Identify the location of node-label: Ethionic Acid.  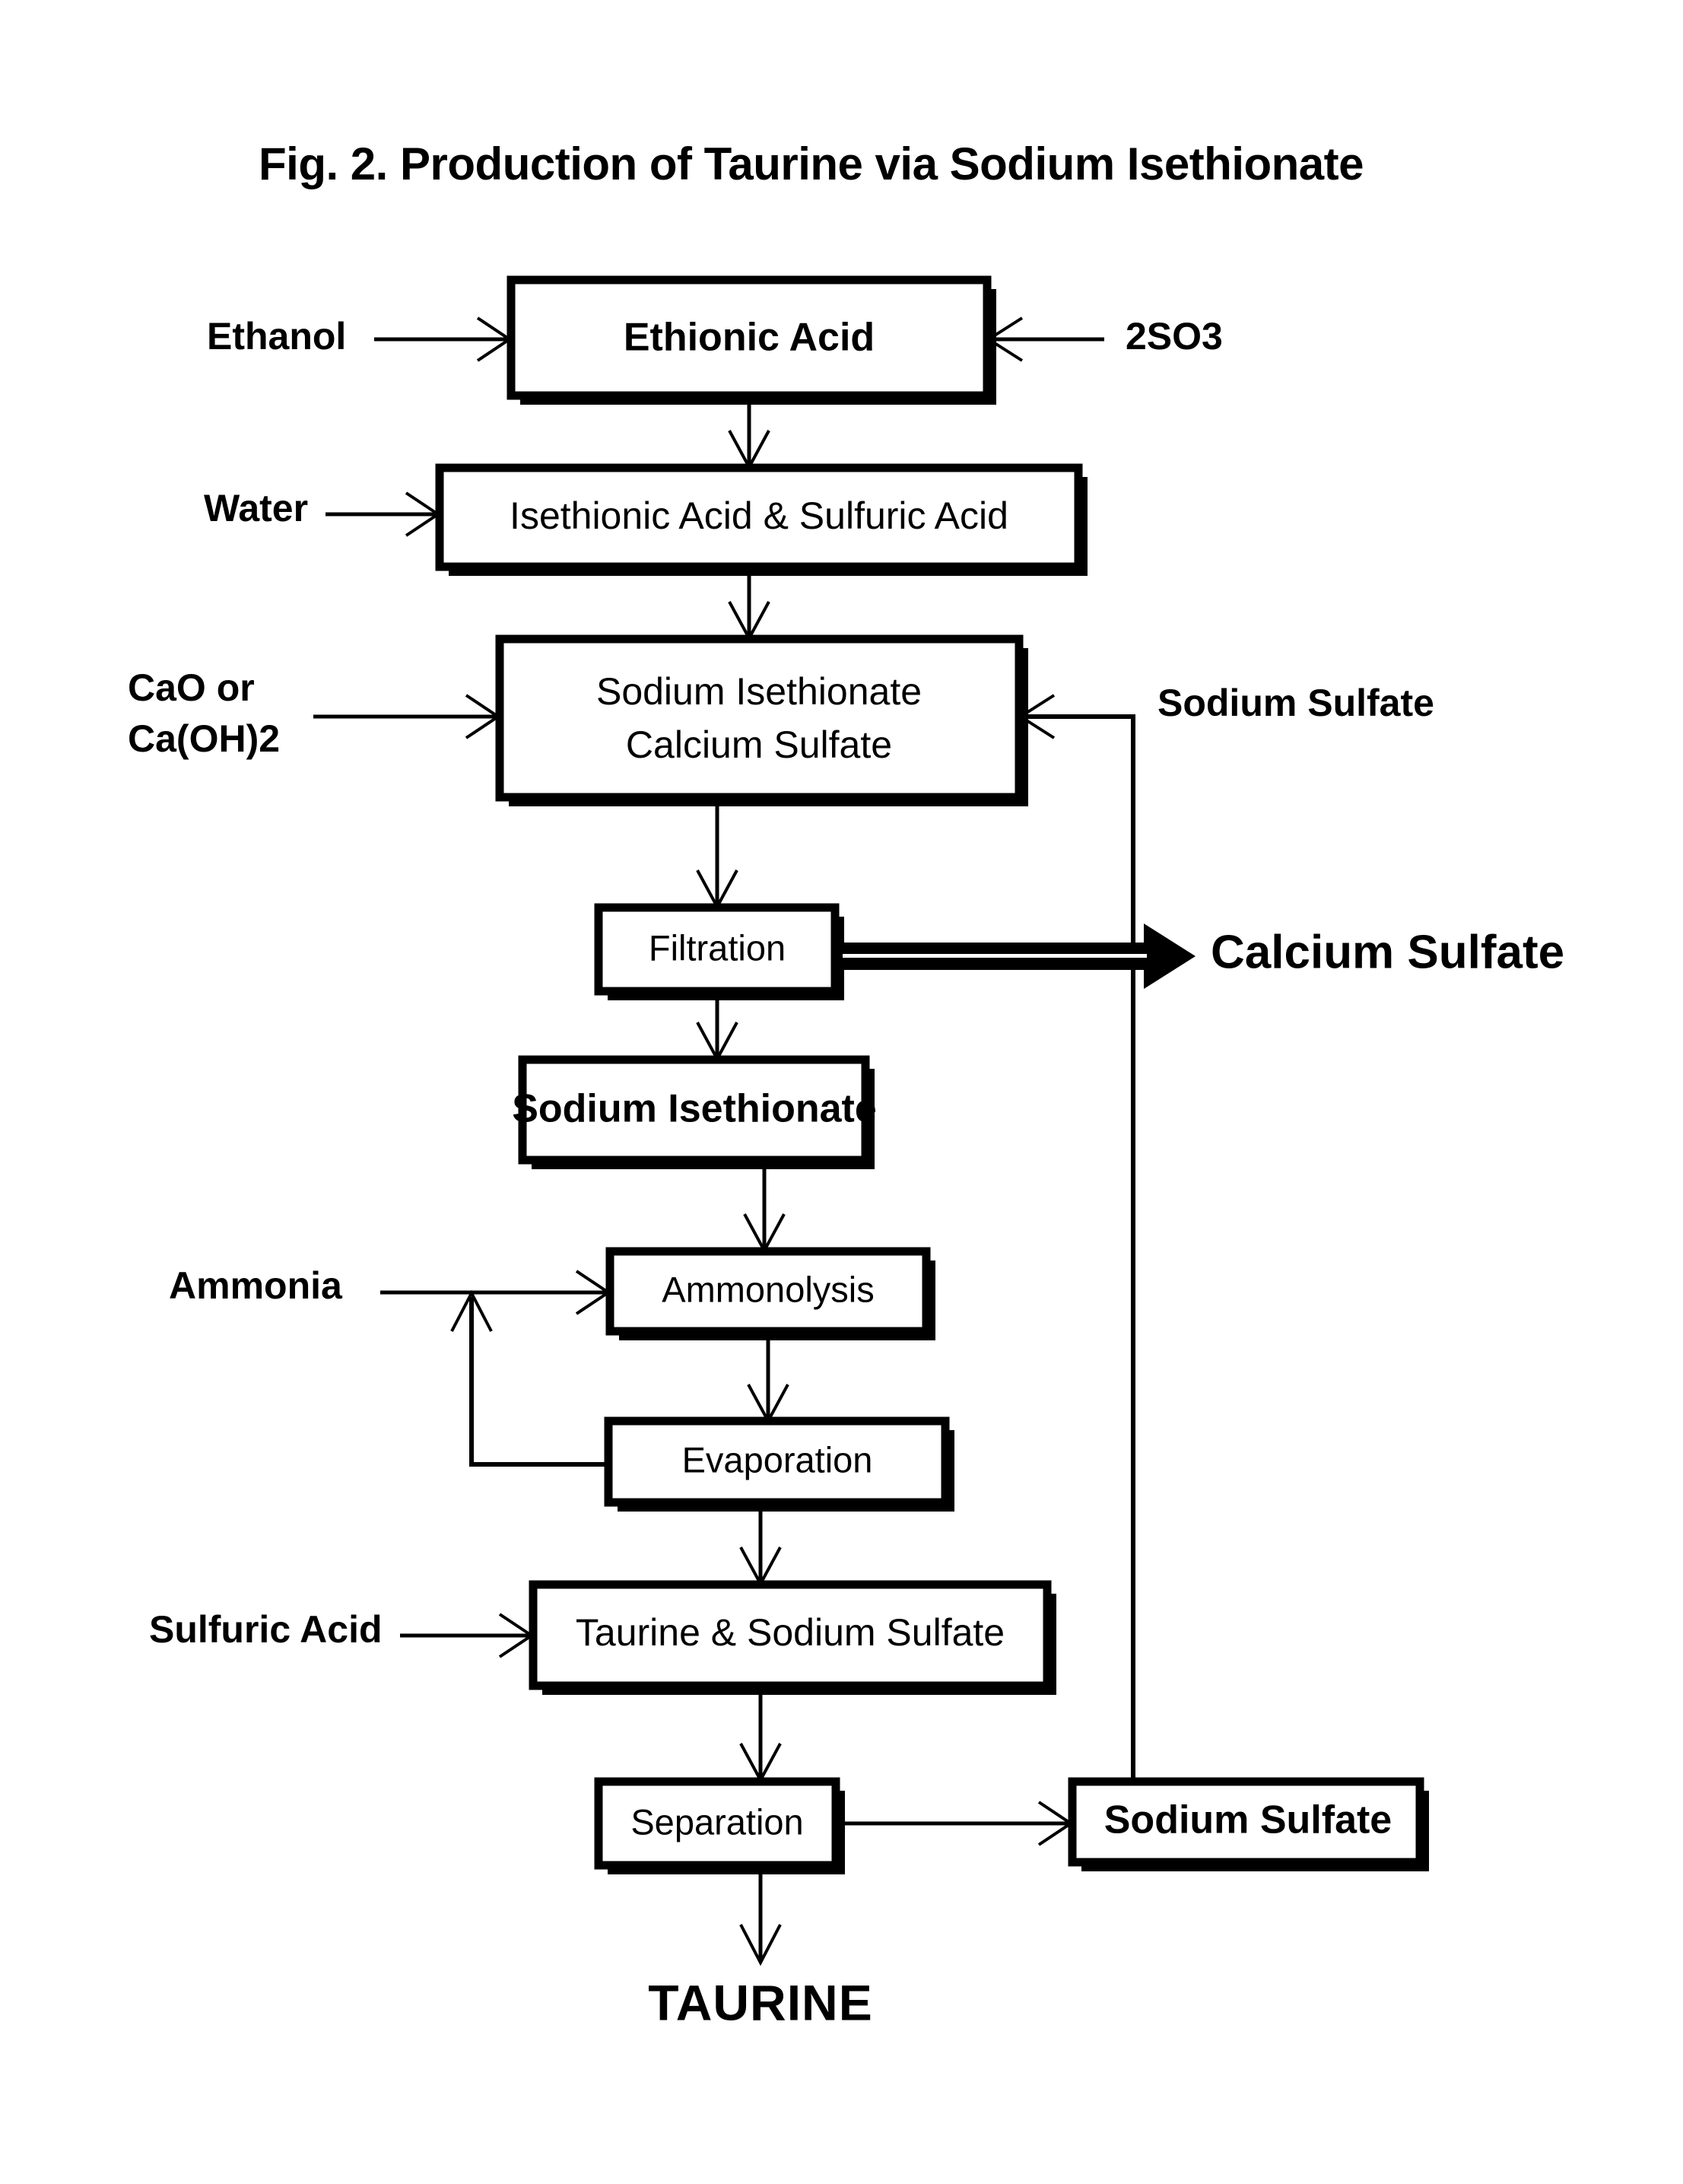
(749, 338).